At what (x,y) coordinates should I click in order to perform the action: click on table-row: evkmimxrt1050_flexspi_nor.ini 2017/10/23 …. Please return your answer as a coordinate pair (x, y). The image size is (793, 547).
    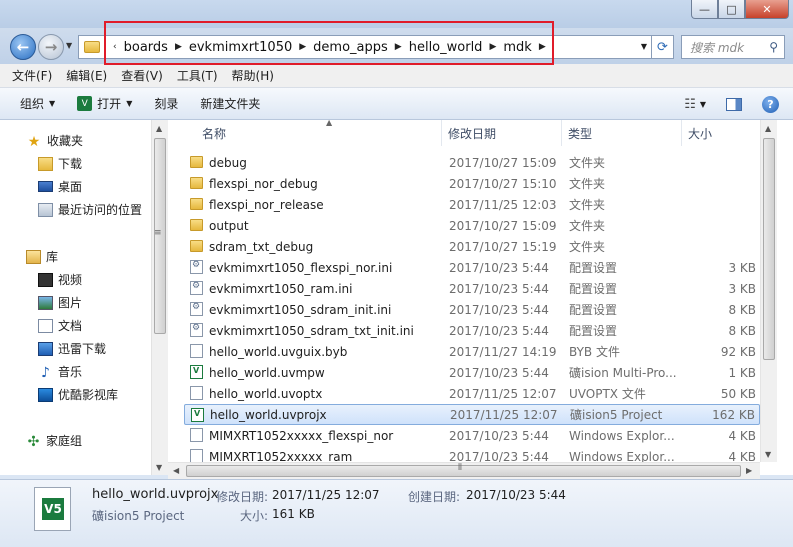
    Looking at the image, I should click on (472, 267).